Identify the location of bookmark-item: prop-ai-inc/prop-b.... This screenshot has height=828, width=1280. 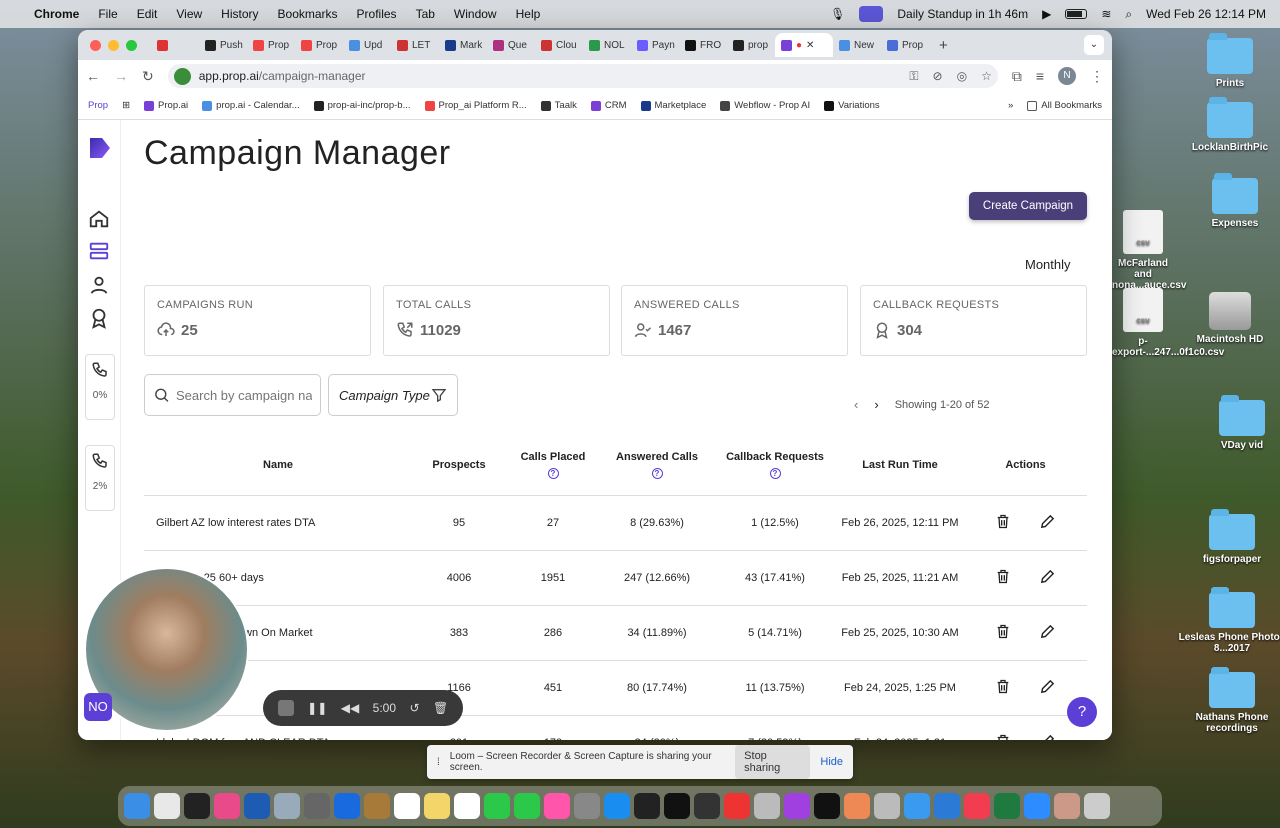
(362, 105).